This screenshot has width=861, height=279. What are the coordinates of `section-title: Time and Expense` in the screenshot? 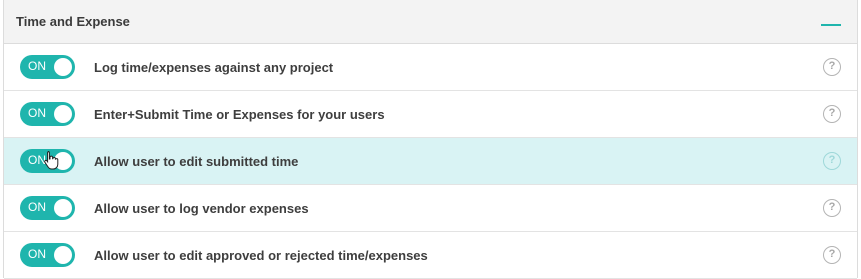 It's located at (73, 21).